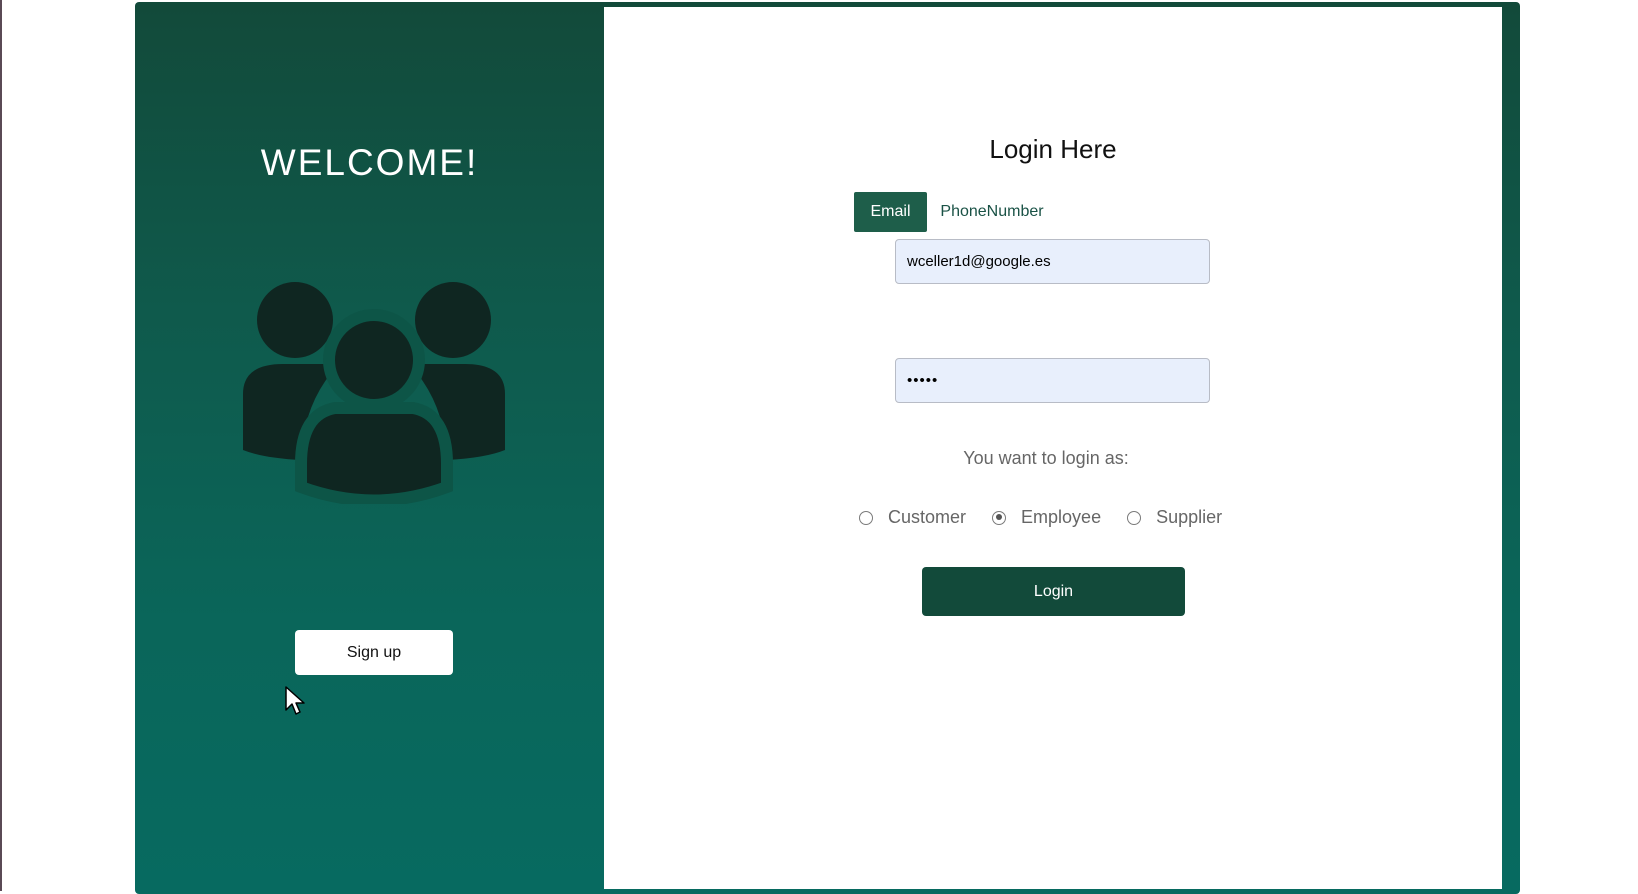 This screenshot has width=1638, height=894. Describe the element at coordinates (1134, 517) in the screenshot. I see `supplier-radio` at that location.